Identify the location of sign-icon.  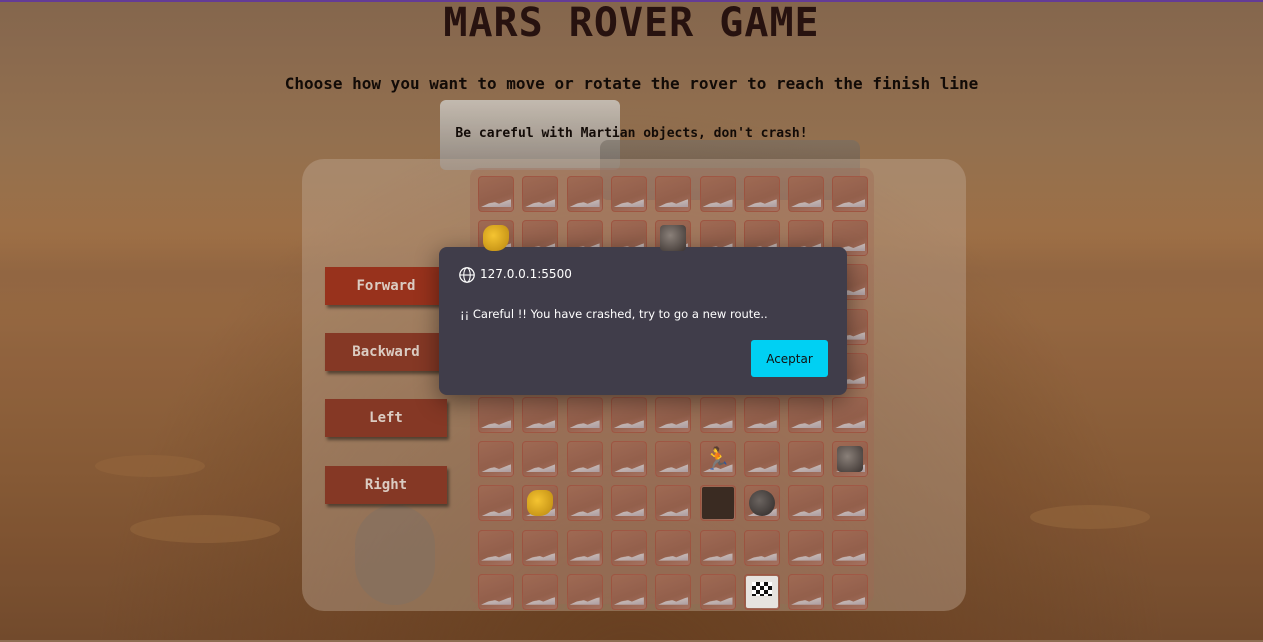
(717, 503).